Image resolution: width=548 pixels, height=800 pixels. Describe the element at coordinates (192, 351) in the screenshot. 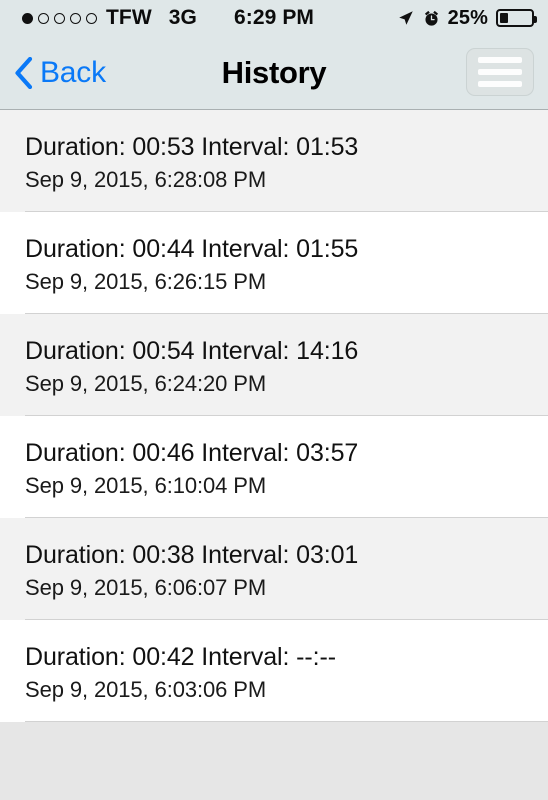

I see `history-row-title: Duration: 00:54 Interval: 14:16` at that location.